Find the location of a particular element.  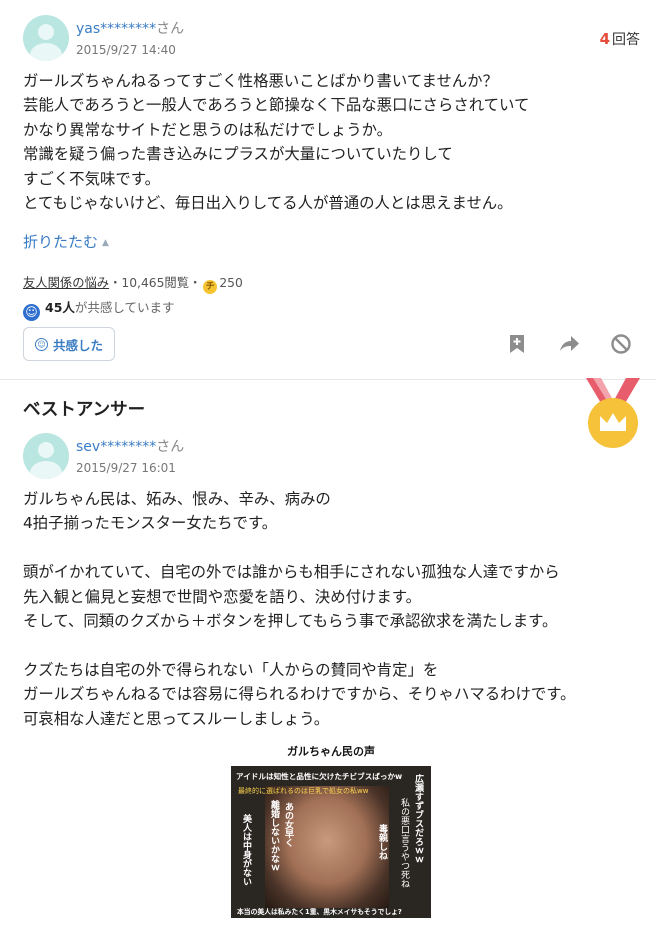

chevron-up-icon: ▲ is located at coordinates (105, 243).